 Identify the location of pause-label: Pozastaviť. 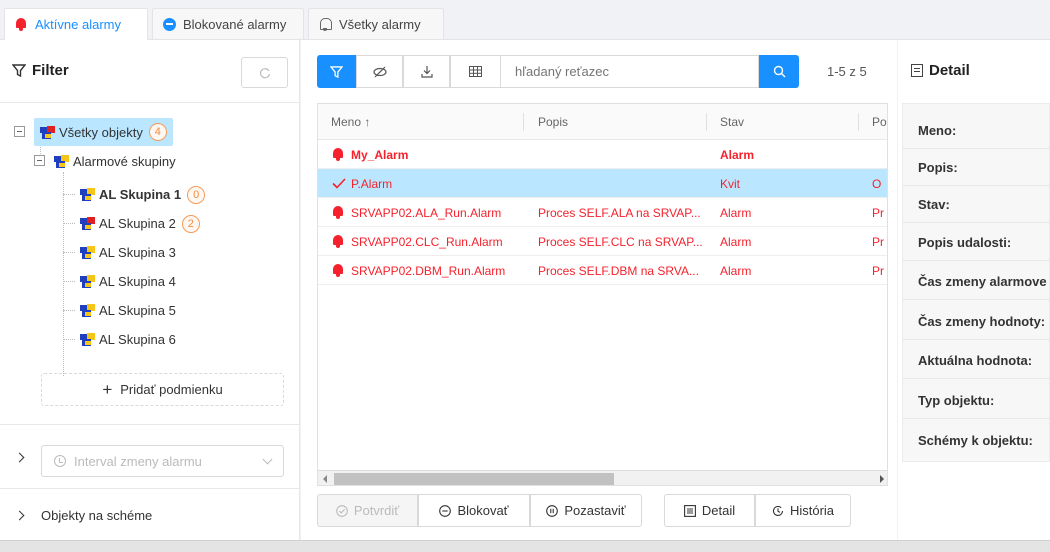
(595, 510).